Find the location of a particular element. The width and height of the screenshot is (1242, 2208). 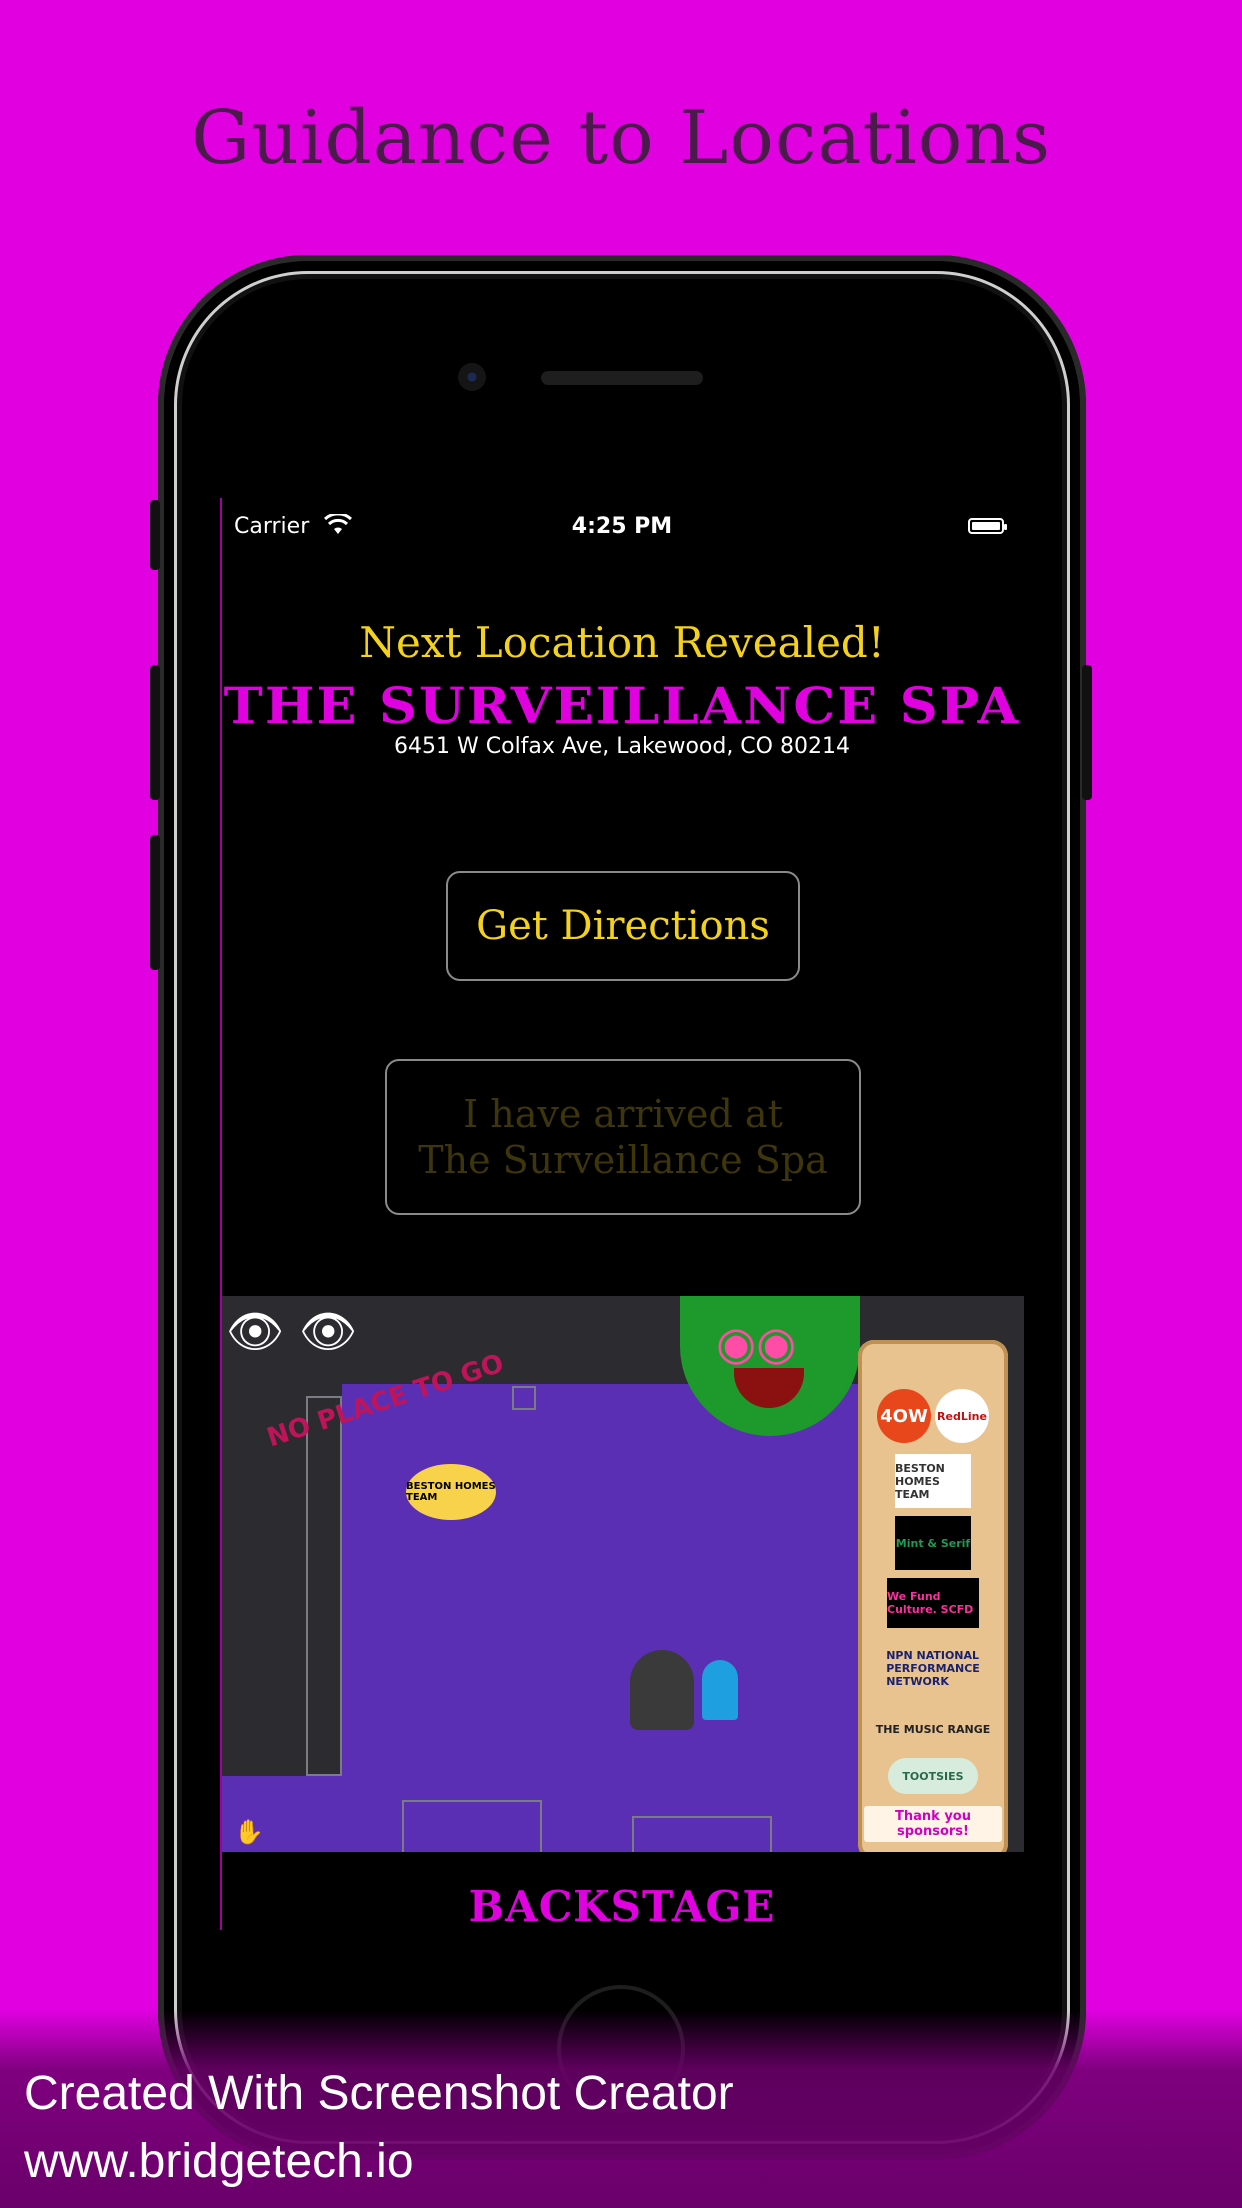

sponsor-badge-label: BESTON HOMES TEAM is located at coordinates (451, 1492).